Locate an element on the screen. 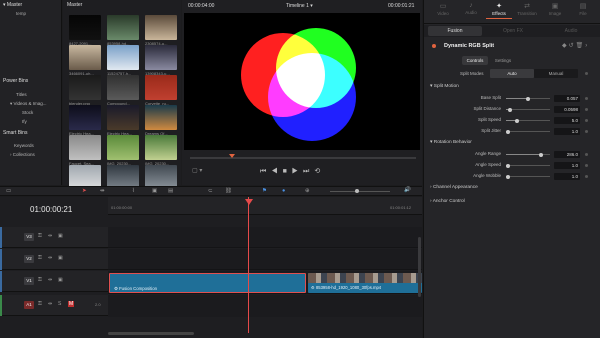 This screenshot has width=600, height=338. split-modes-keyframe-dot is located at coordinates (586, 73).